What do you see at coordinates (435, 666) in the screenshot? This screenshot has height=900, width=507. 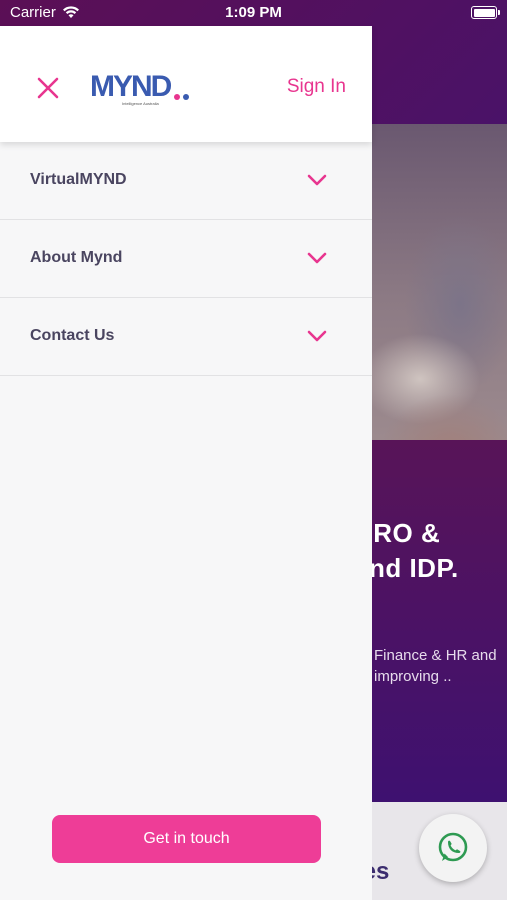 I see `hero-description: Finance & HR and improving ..` at bounding box center [435, 666].